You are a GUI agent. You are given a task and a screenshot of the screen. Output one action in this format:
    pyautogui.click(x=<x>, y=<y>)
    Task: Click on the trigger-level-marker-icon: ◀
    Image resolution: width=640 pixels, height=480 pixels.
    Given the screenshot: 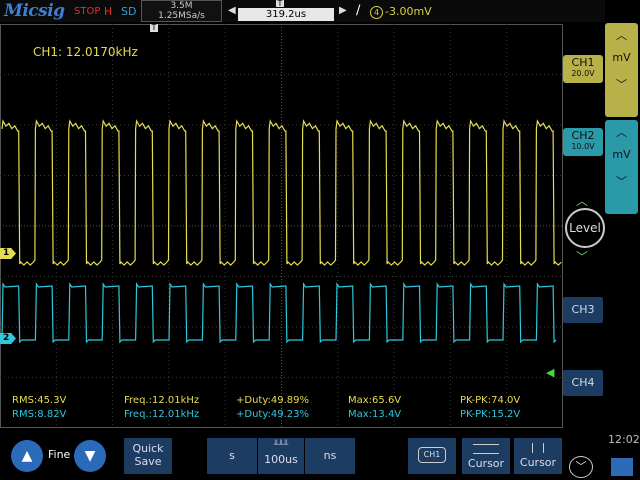 What is the action you would take?
    pyautogui.click(x=550, y=372)
    